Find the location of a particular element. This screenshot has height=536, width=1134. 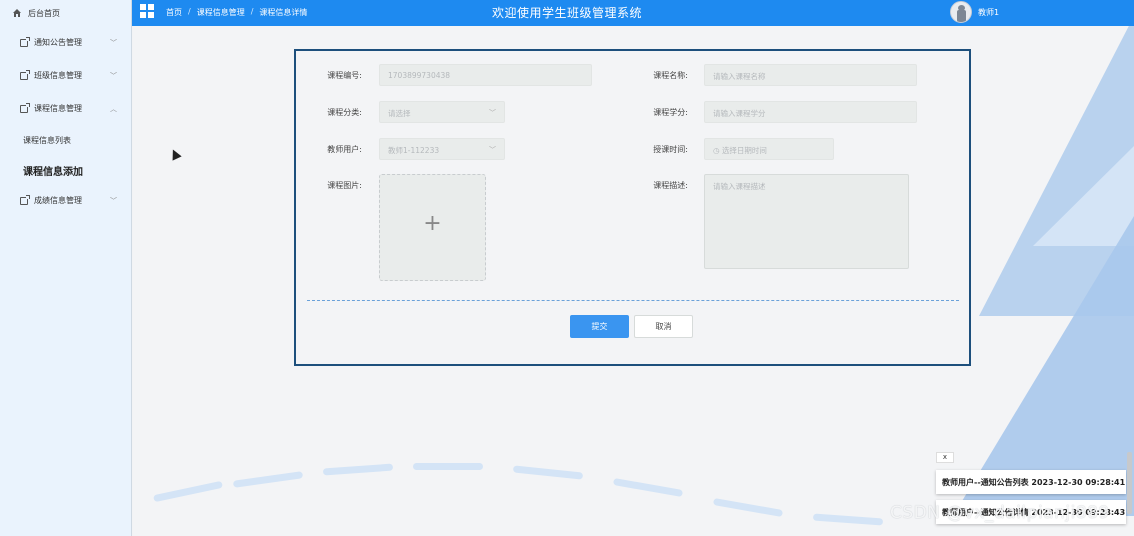

sidebar-subitem-course-add: 课程信息添加 is located at coordinates (65, 170).